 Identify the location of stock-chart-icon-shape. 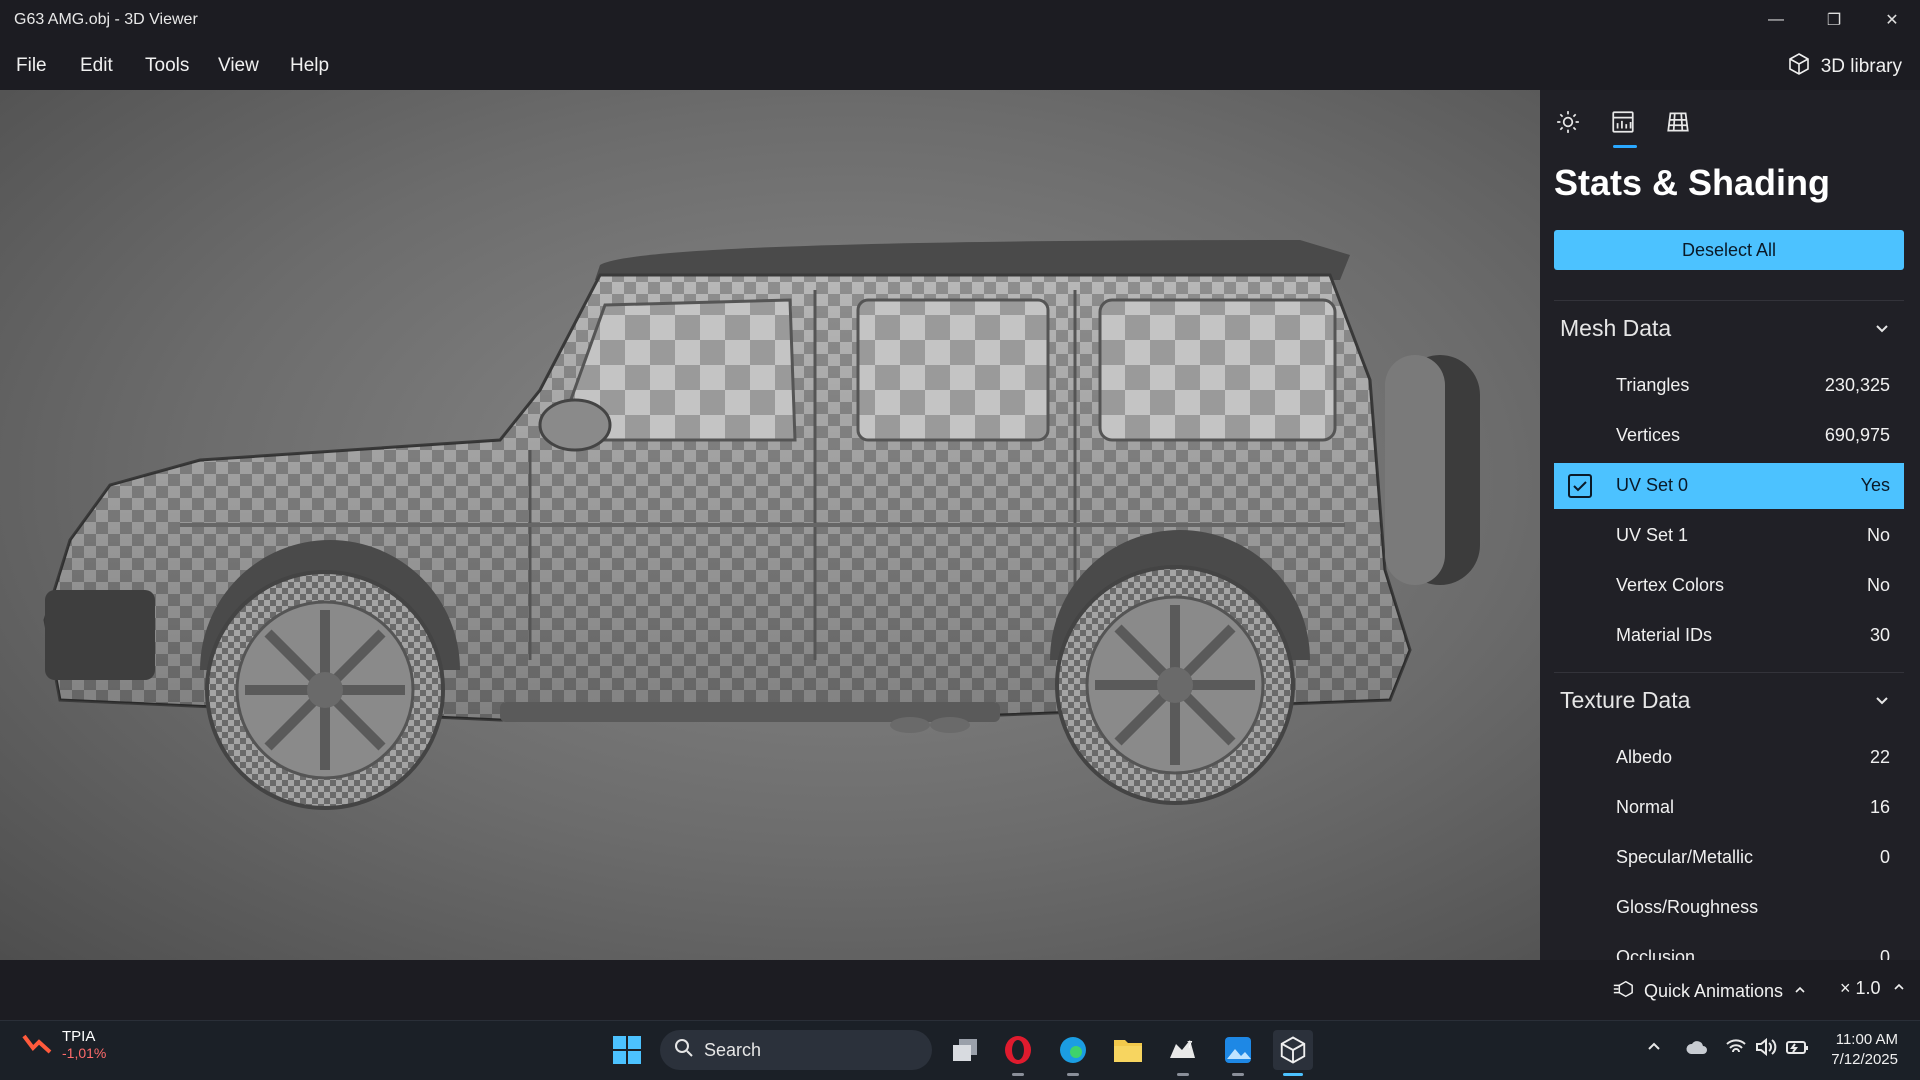
(37, 1044).